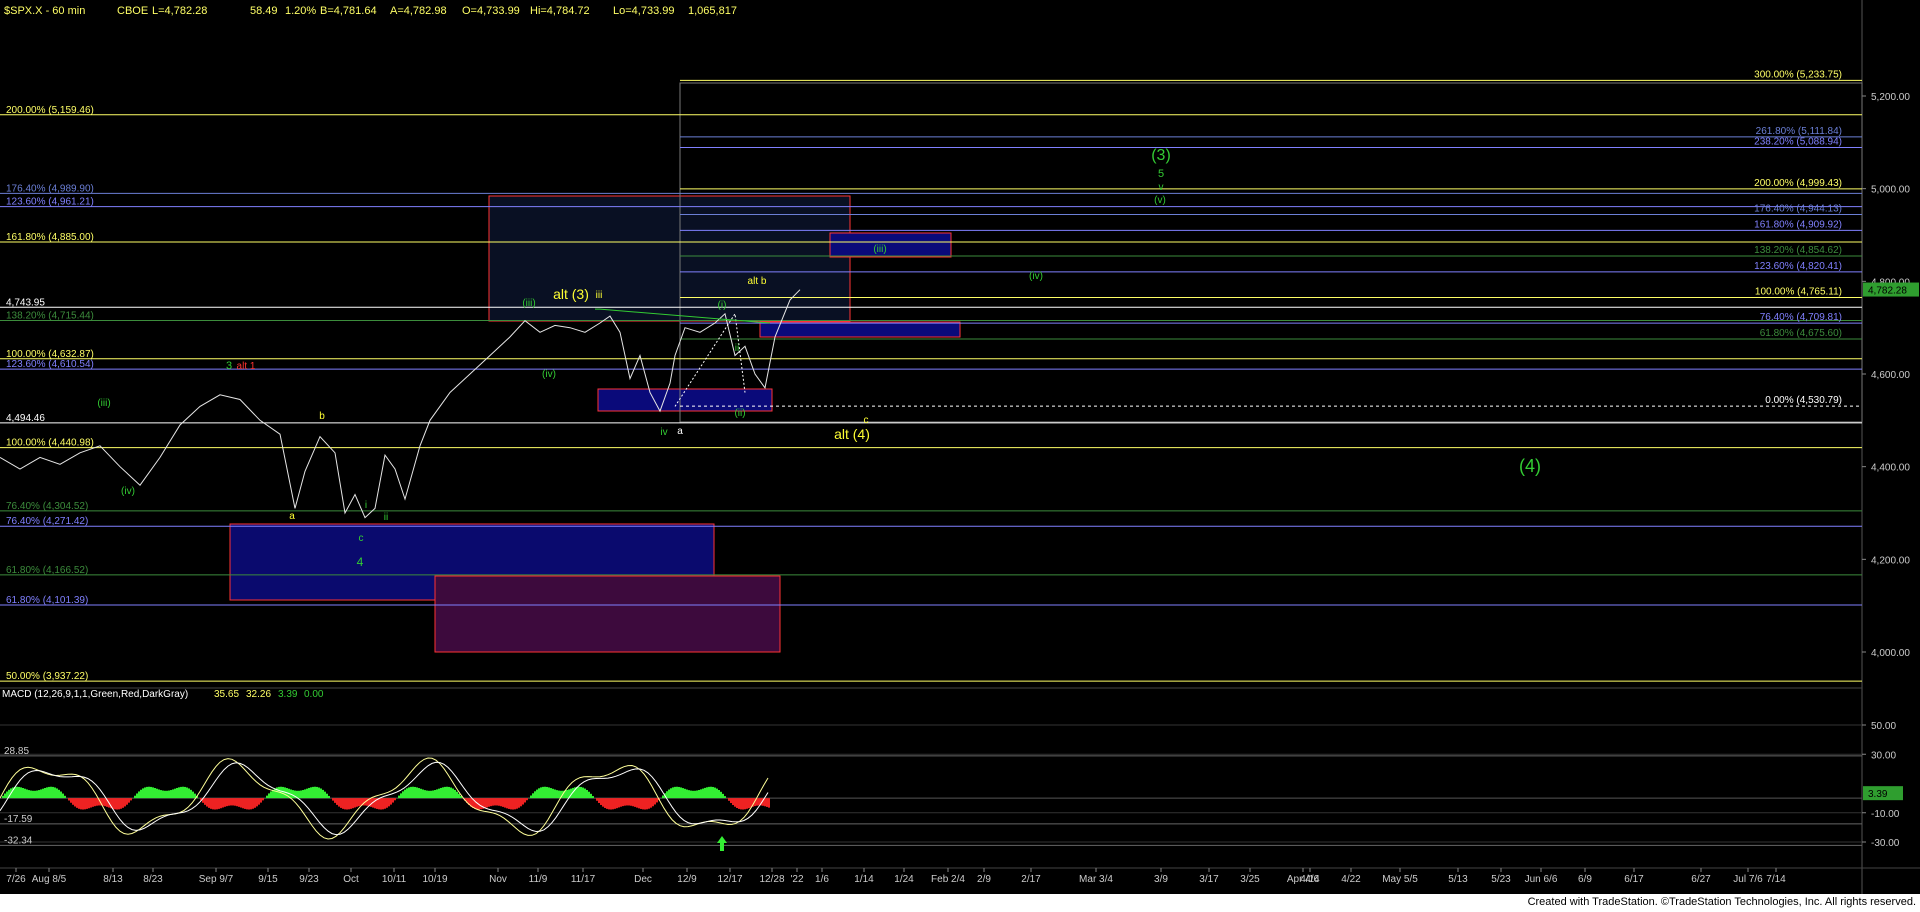  I want to click on x-tick-label: 11/9, so click(538, 879).